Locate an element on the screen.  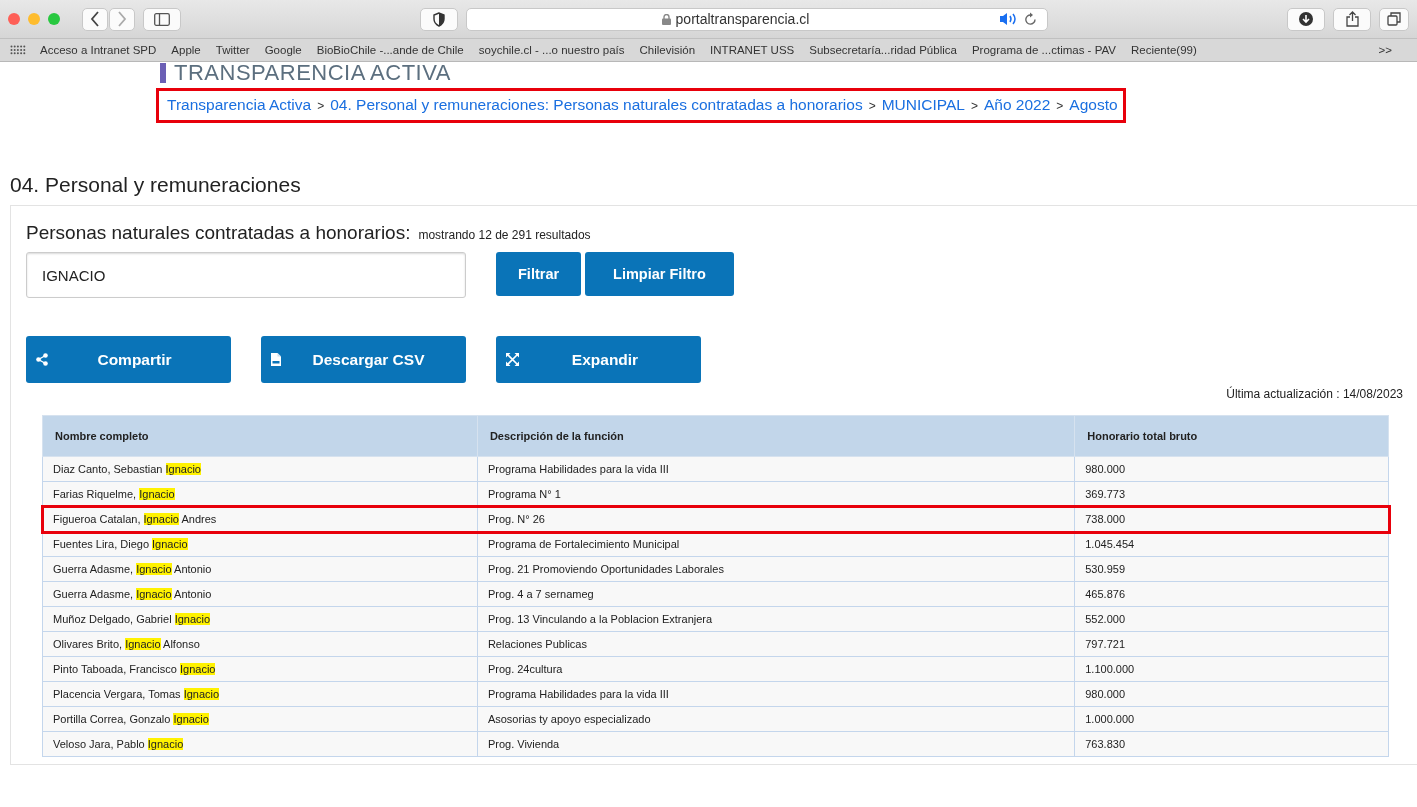
table-cell: Muñoz Delgado, Gabriel Ignacio is located at coordinates (260, 619).